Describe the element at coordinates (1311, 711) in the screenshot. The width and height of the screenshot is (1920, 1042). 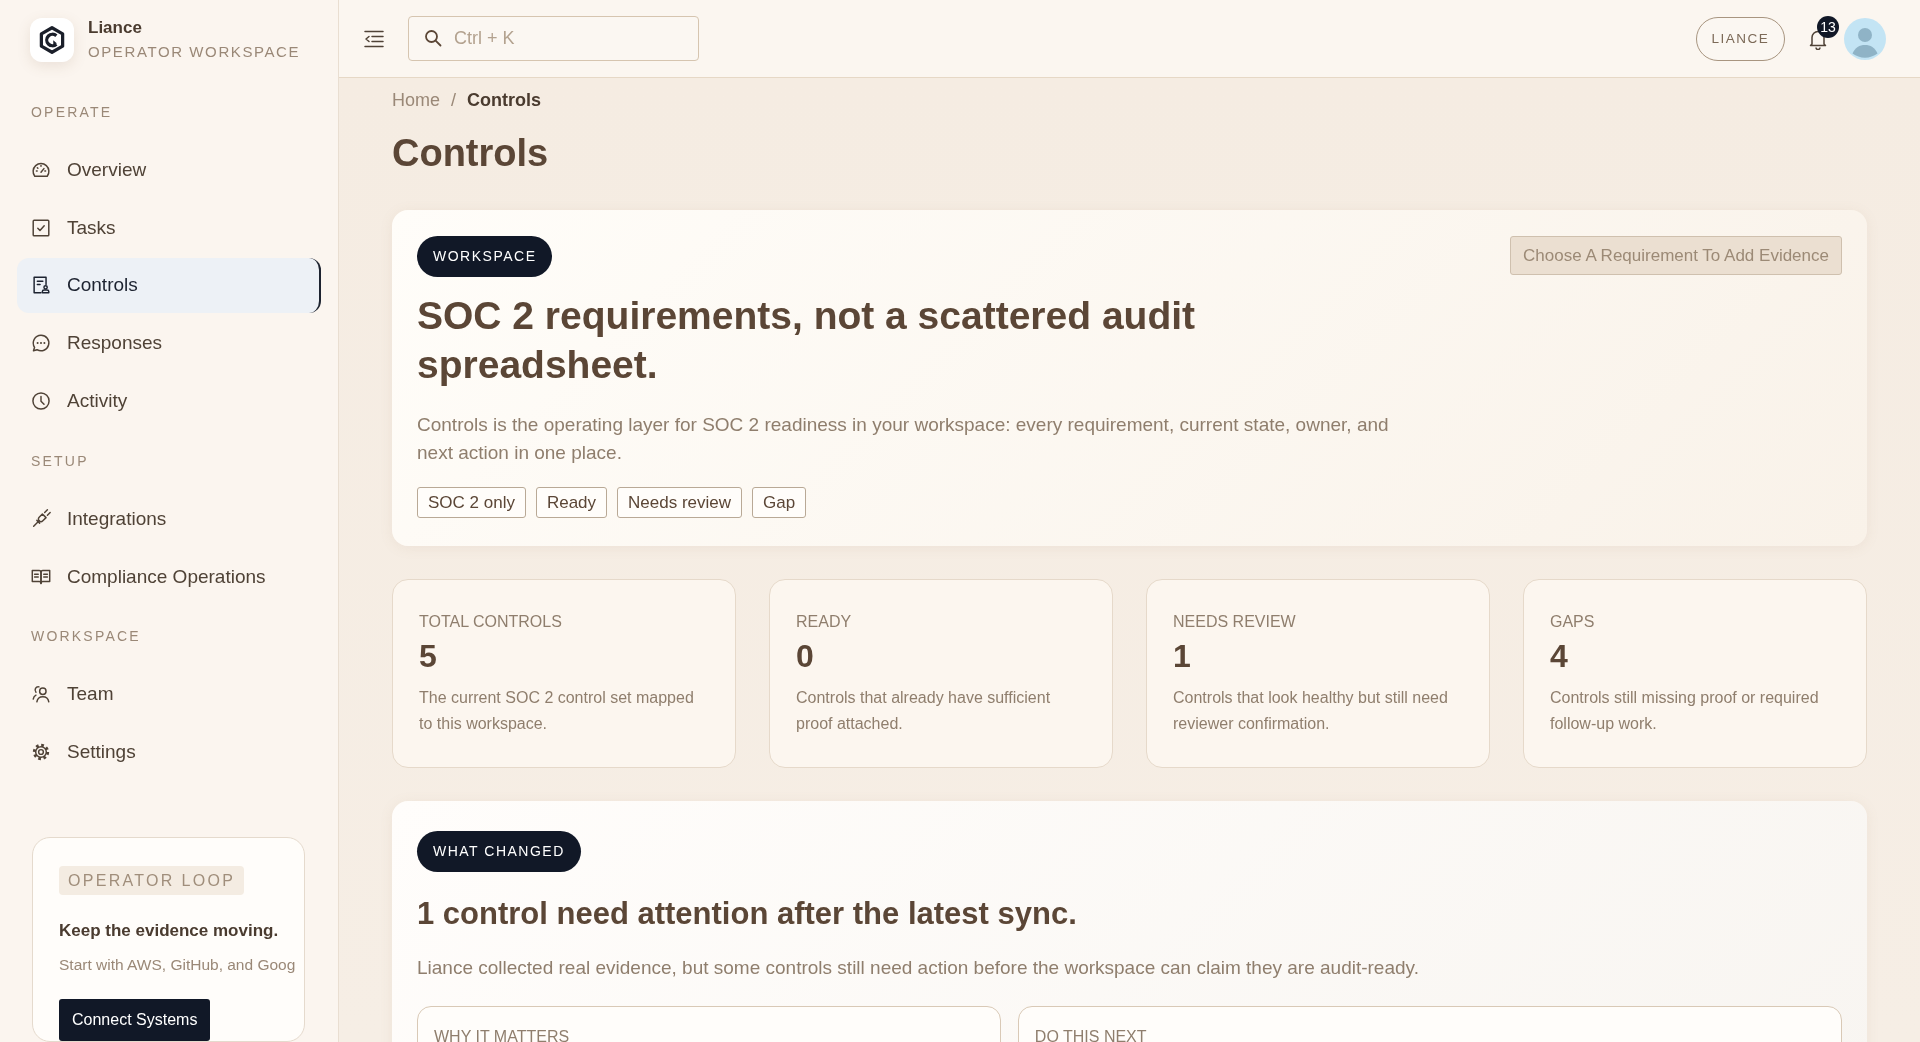
I see `stat-description: Controls that look healthy but still need reviewer confirmation.` at that location.